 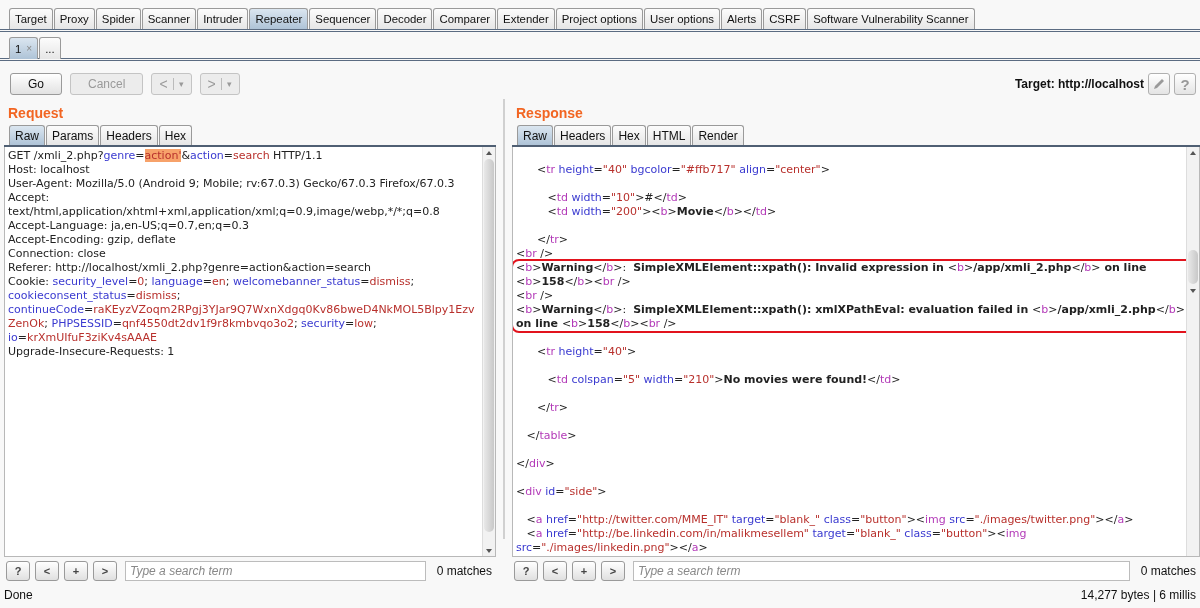 I want to click on code-line: Cookie: security_level=0; language=en; welcomebanner_status=dismiss;, so click(x=212, y=282).